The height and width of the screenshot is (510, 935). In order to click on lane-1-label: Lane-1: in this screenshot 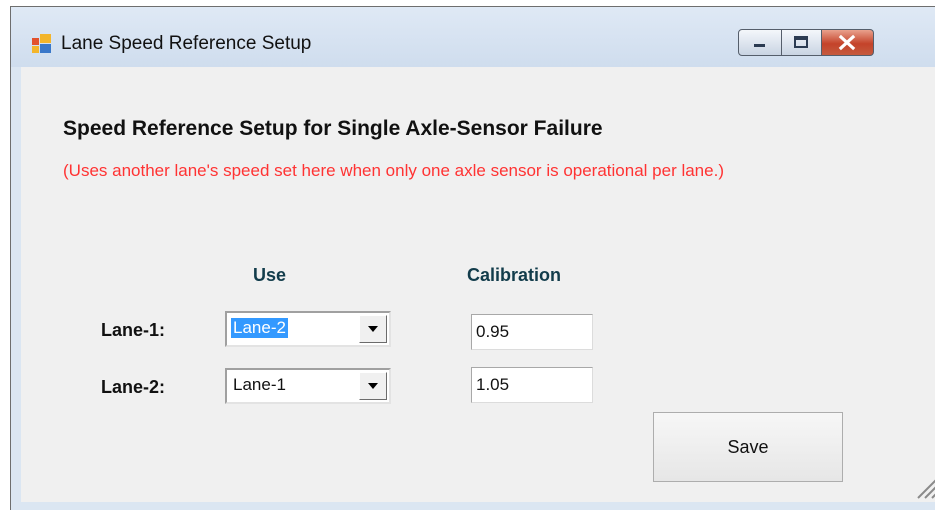, I will do `click(133, 330)`.